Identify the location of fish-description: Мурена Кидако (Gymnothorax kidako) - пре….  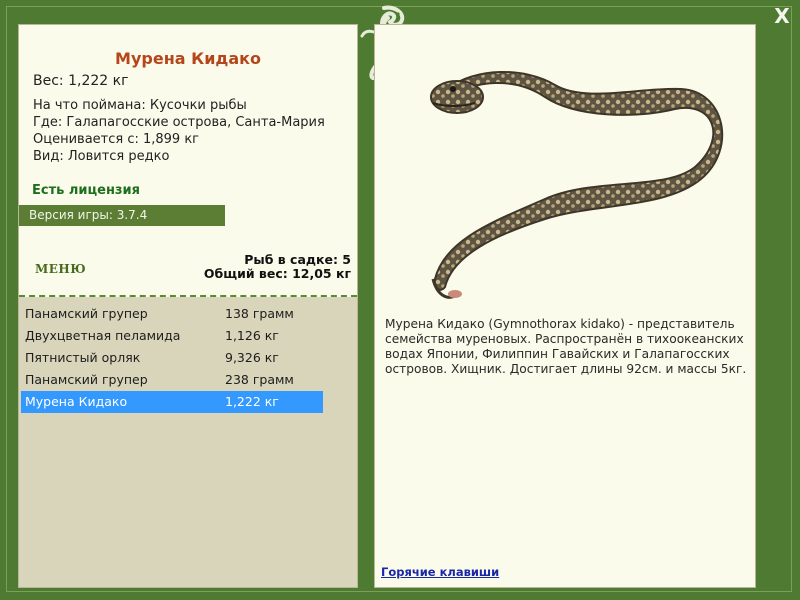
(566, 346).